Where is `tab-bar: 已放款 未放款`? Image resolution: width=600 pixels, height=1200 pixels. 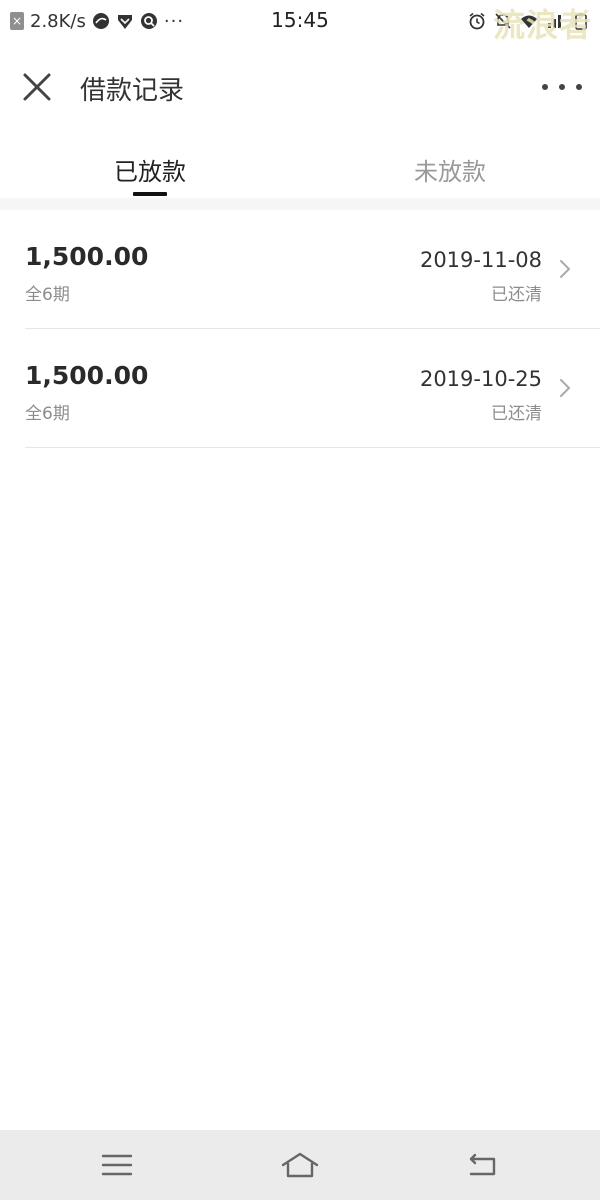 tab-bar: 已放款 未放款 is located at coordinates (300, 166).